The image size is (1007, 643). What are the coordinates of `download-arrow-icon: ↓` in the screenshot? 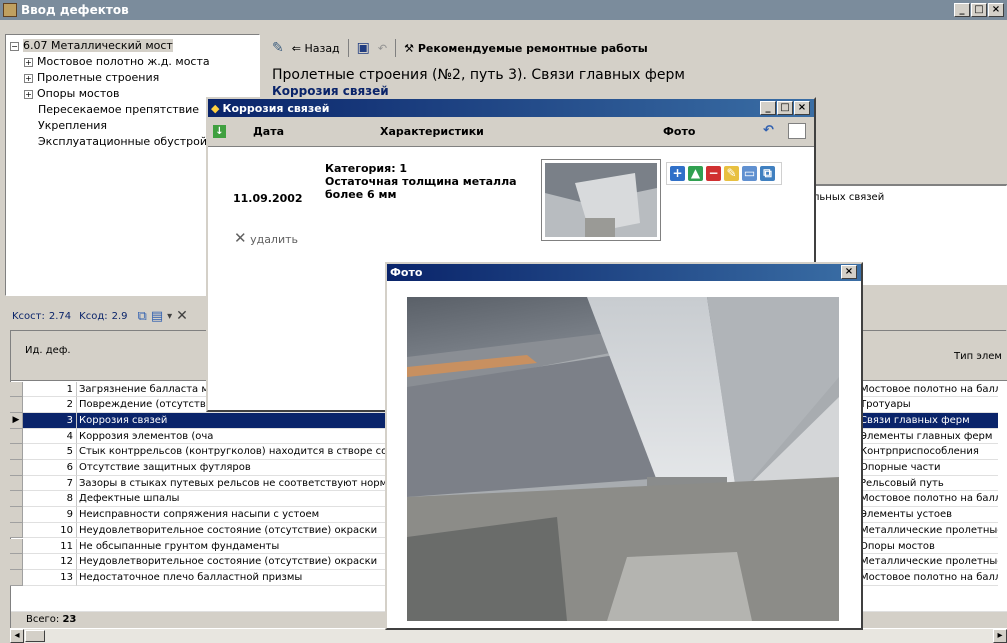 It's located at (219, 131).